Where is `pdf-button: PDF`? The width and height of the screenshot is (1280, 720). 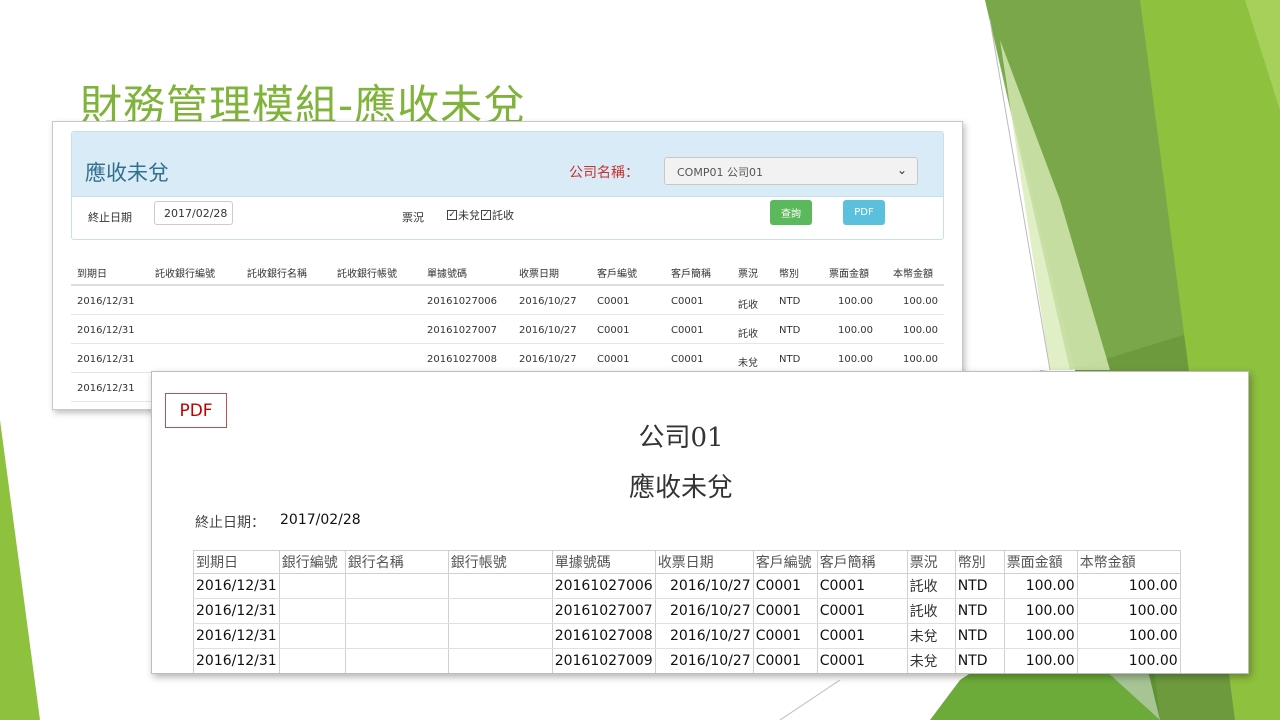
pdf-button: PDF is located at coordinates (864, 212).